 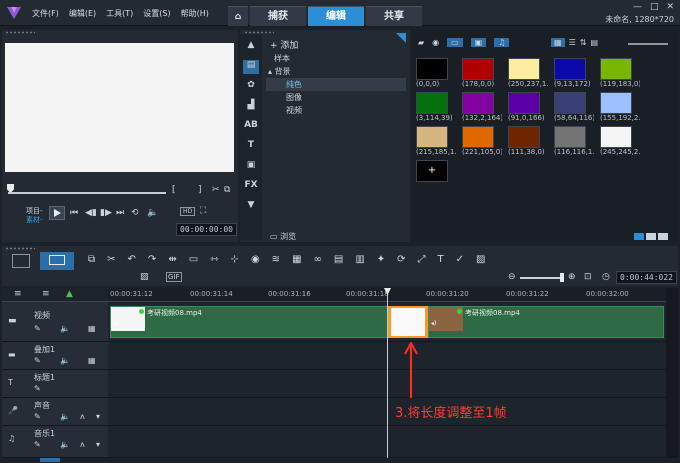 I want to click on track-header-video: ▬ 视频 ✎ 🔈 ▦, so click(x=55, y=322).